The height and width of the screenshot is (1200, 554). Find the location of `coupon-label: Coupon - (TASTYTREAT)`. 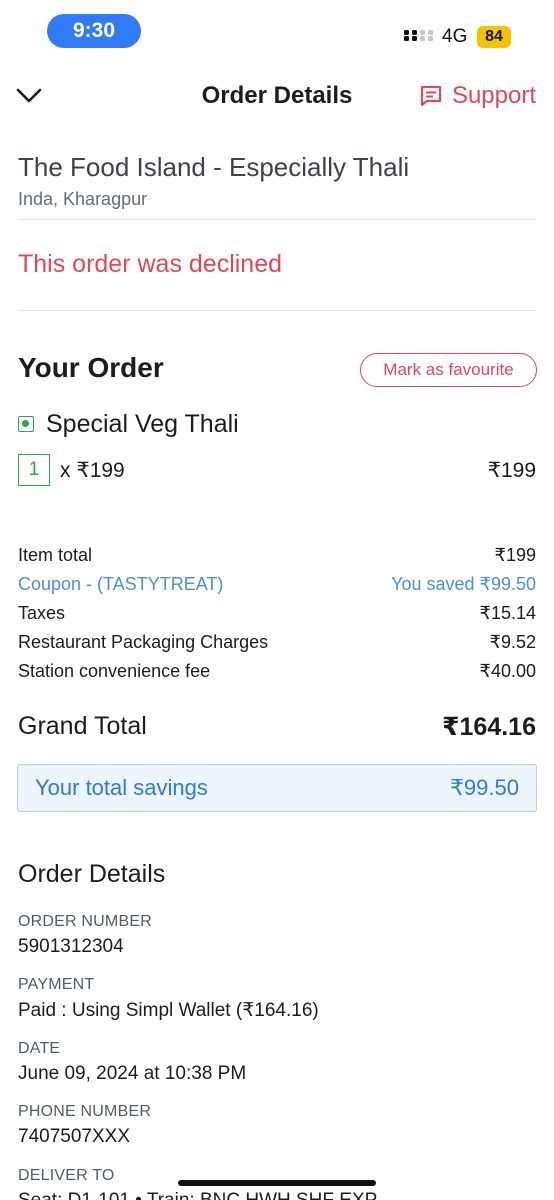

coupon-label: Coupon - (TASTYTREAT) is located at coordinates (121, 584).